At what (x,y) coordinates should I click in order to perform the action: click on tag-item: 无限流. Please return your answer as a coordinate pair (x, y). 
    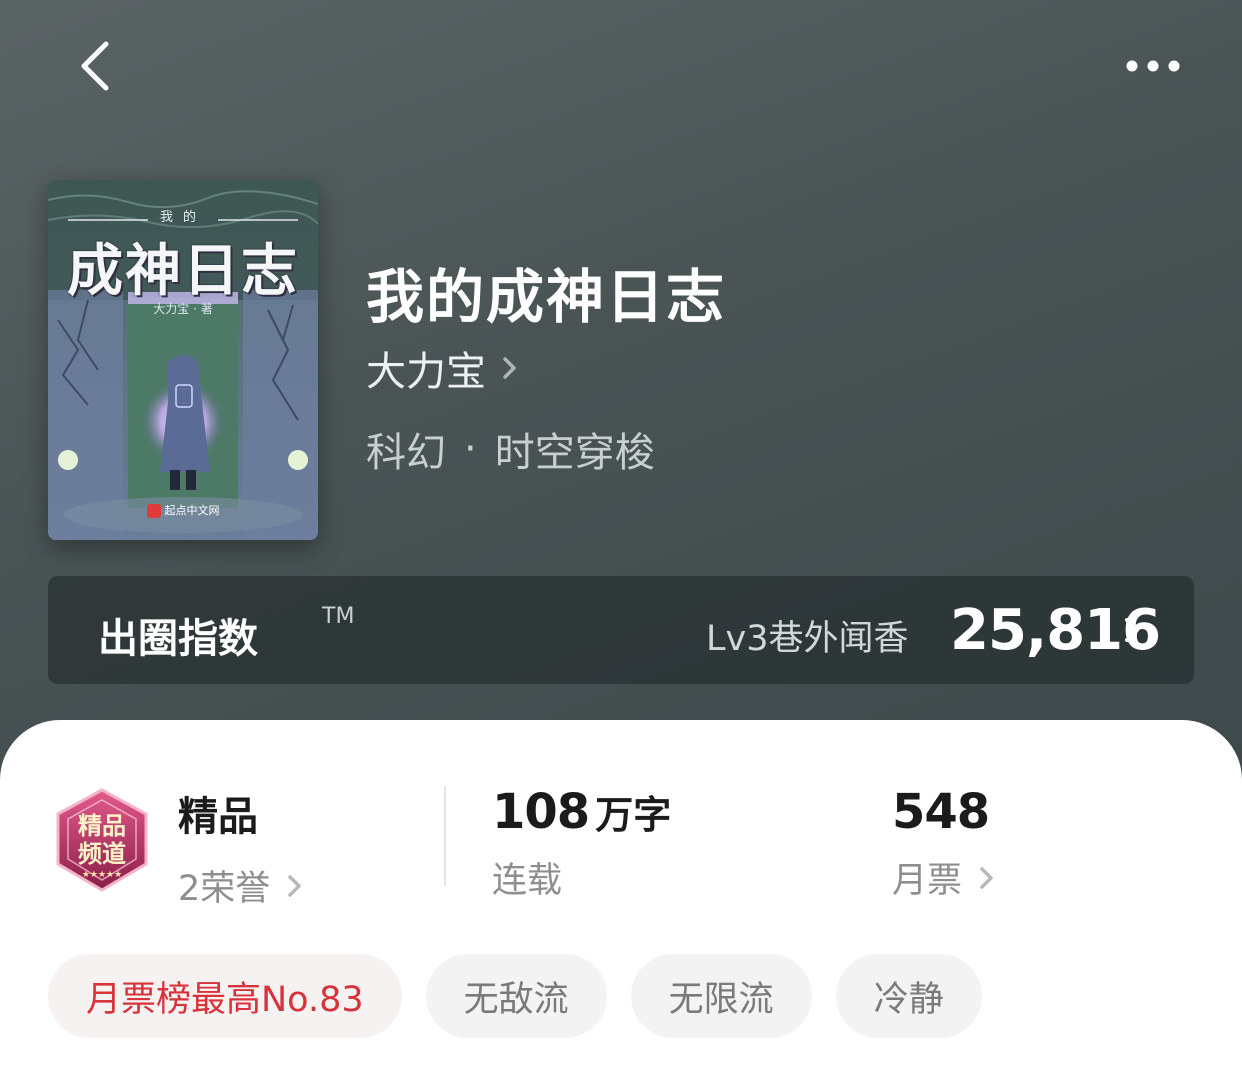
    Looking at the image, I should click on (721, 996).